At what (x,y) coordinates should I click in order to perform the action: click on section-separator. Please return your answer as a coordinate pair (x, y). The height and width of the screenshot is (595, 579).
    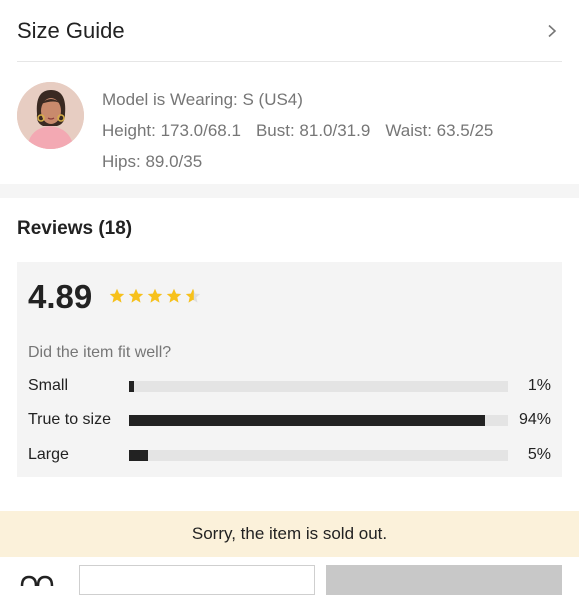
    Looking at the image, I should click on (289, 191).